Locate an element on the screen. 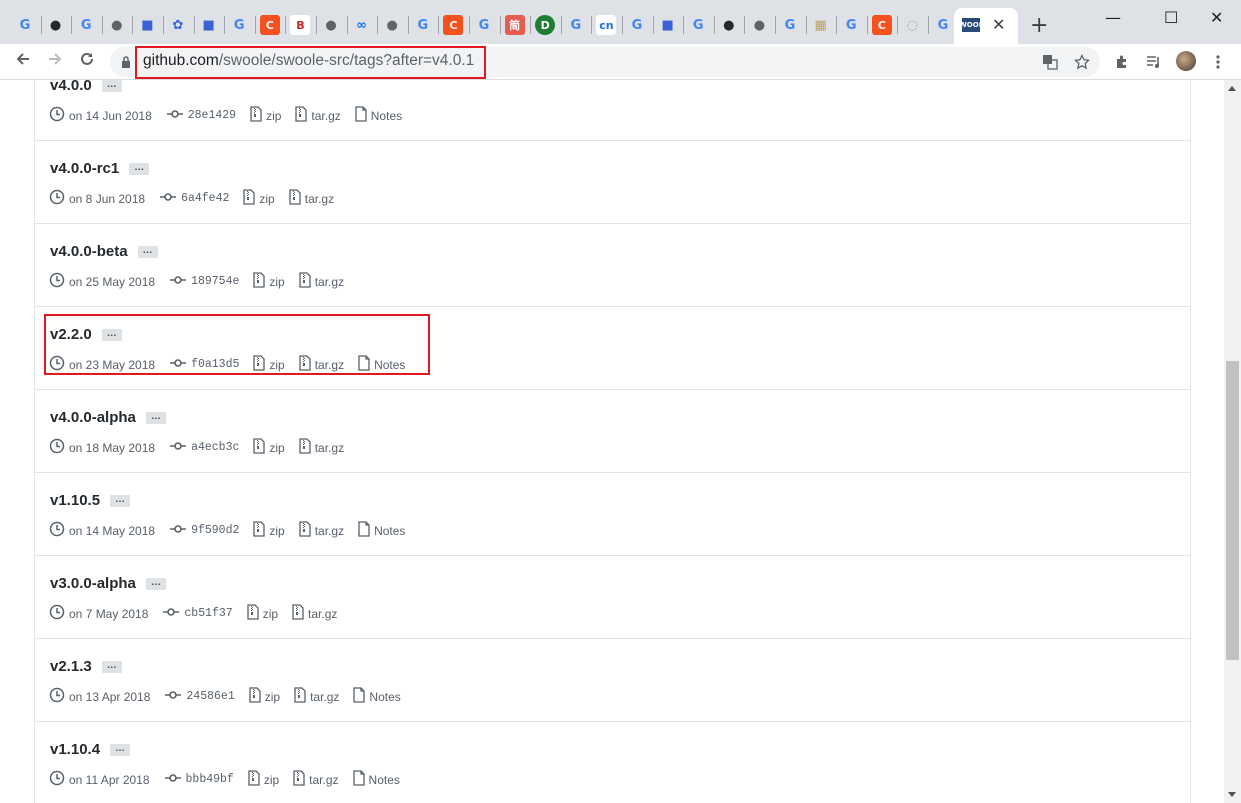 This screenshot has width=1241, height=803. close-tab-icon: ✕ is located at coordinates (998, 24).